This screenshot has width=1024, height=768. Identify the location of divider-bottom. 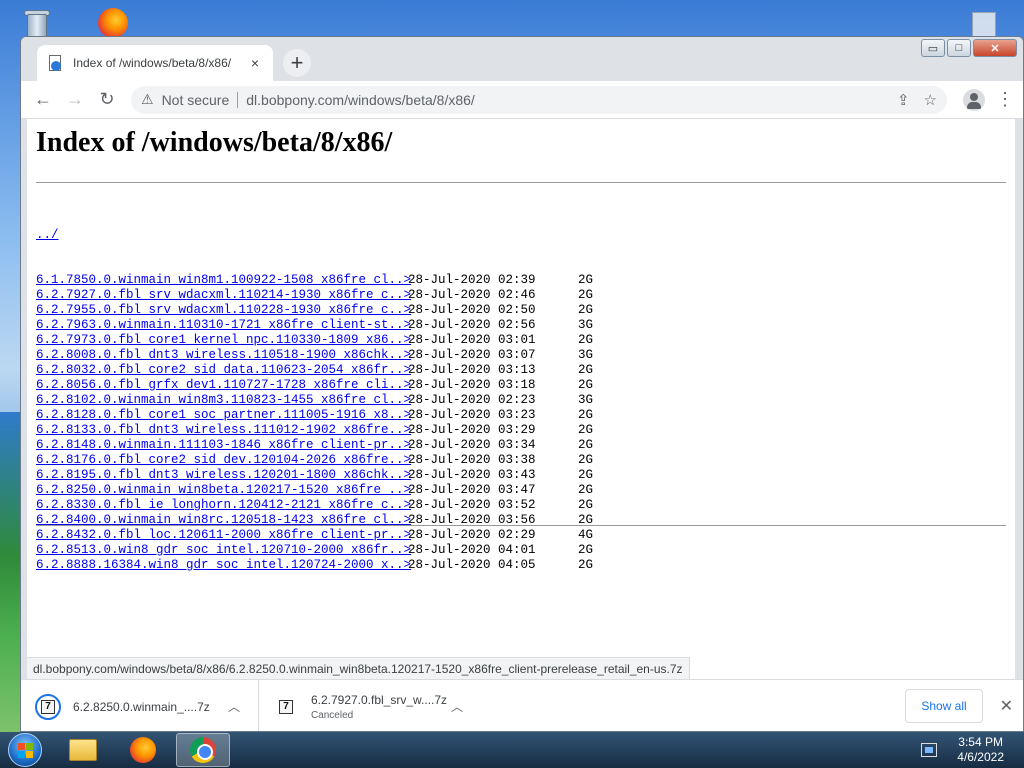
(521, 525).